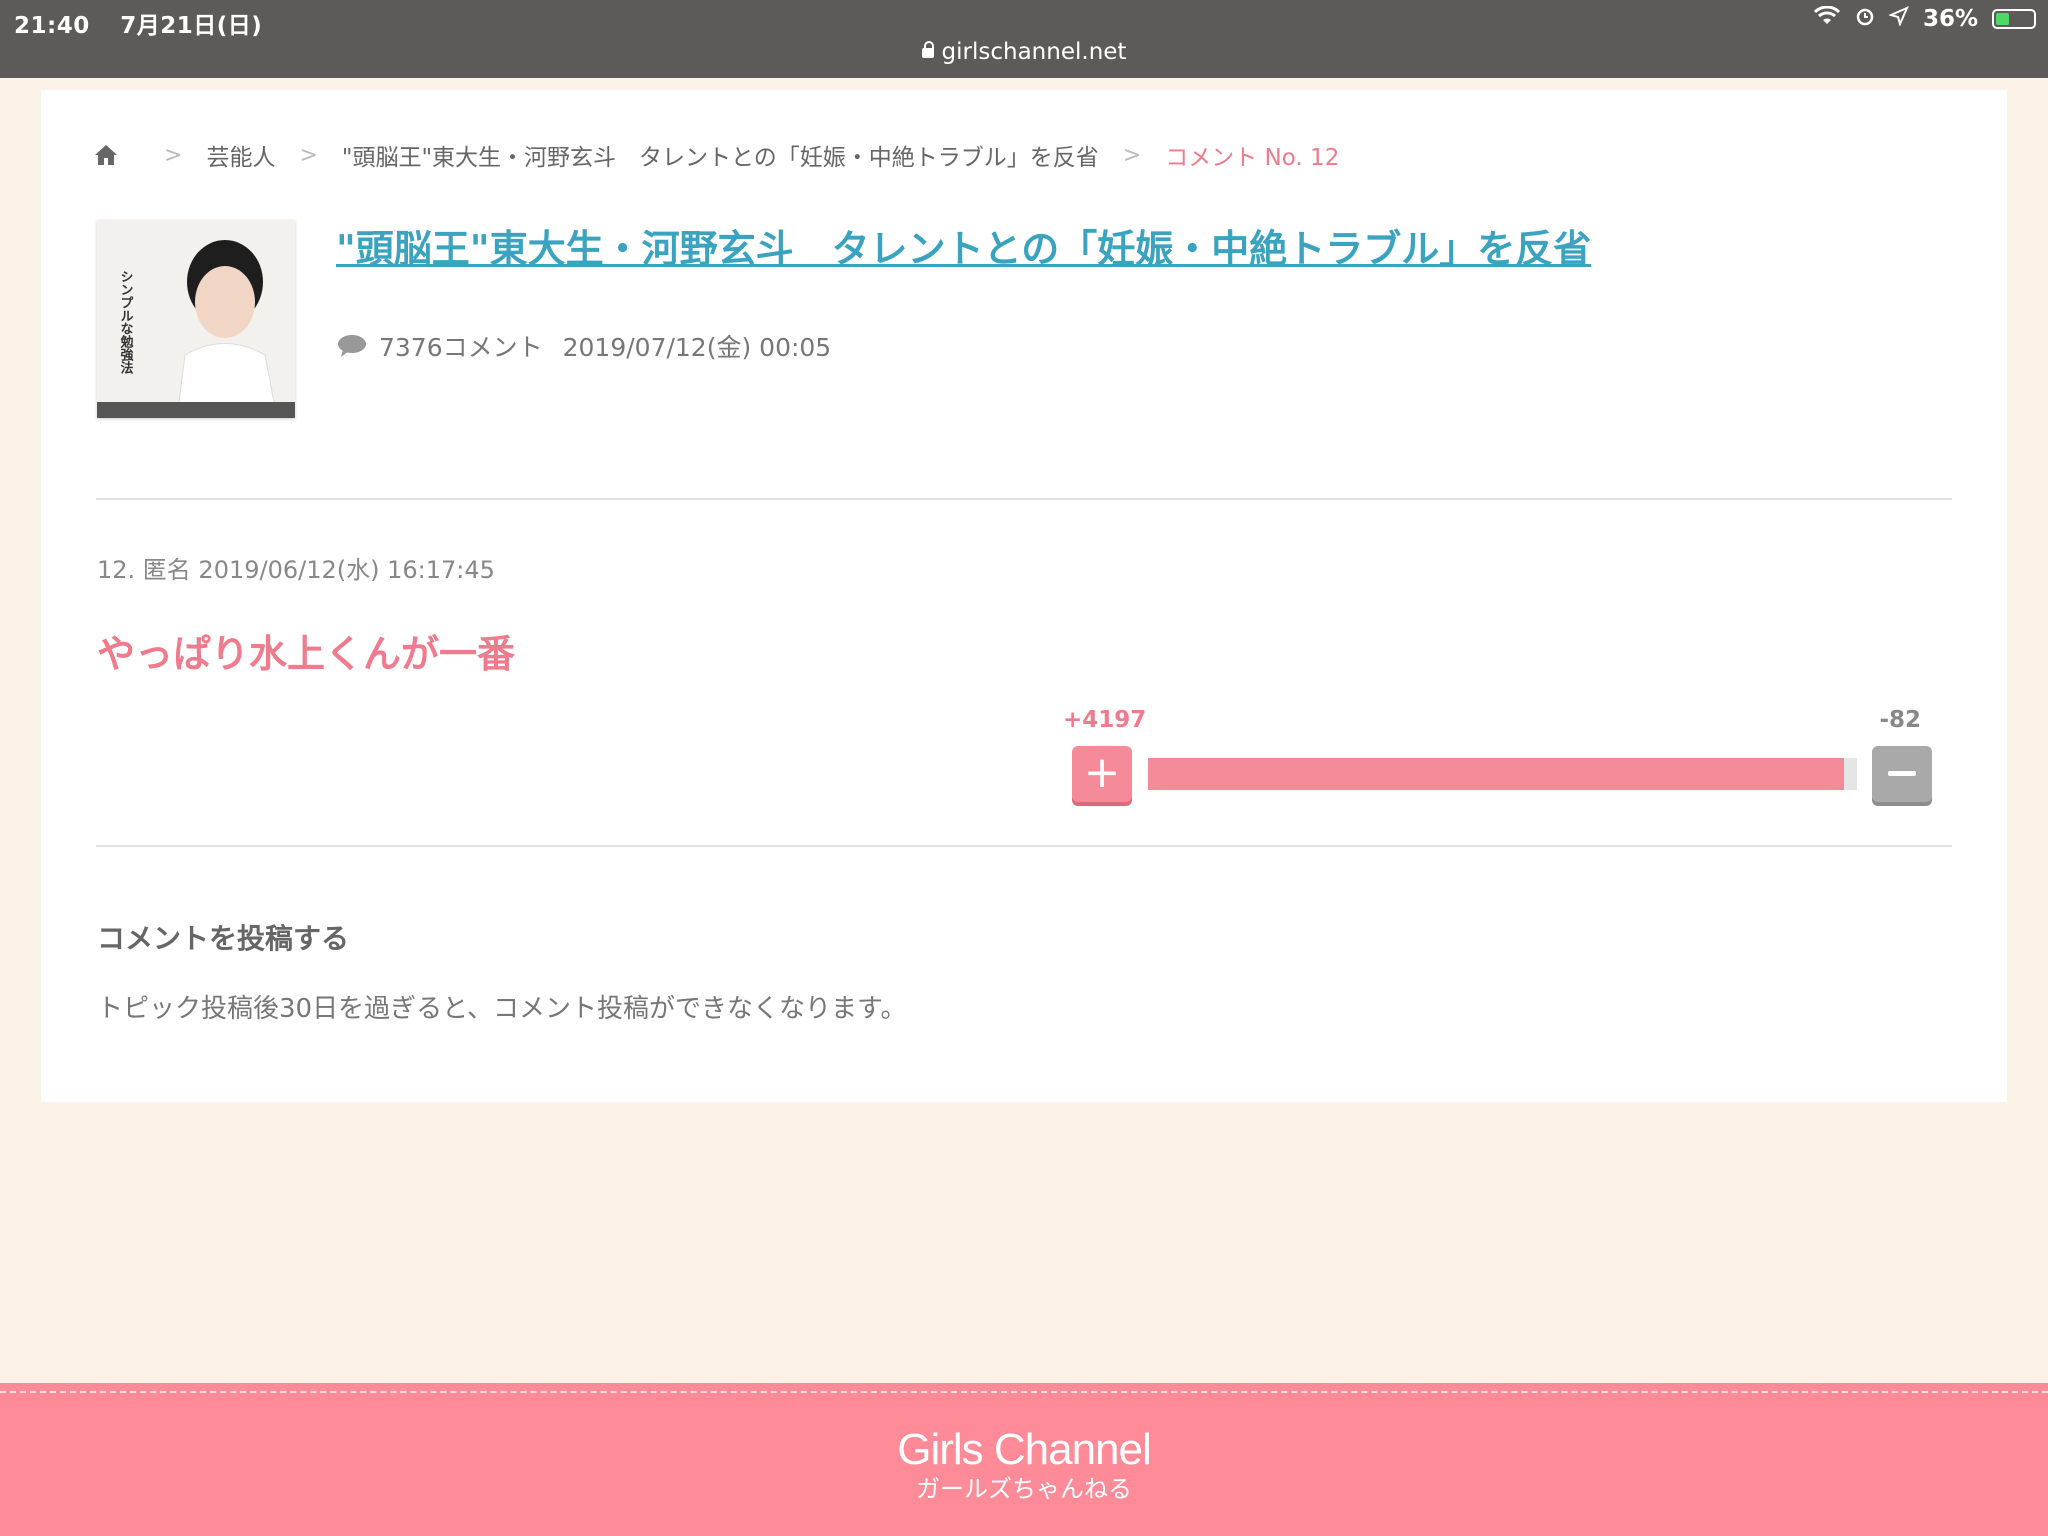  Describe the element at coordinates (1034, 52) in the screenshot. I see `url-text: girlschannel.net` at that location.